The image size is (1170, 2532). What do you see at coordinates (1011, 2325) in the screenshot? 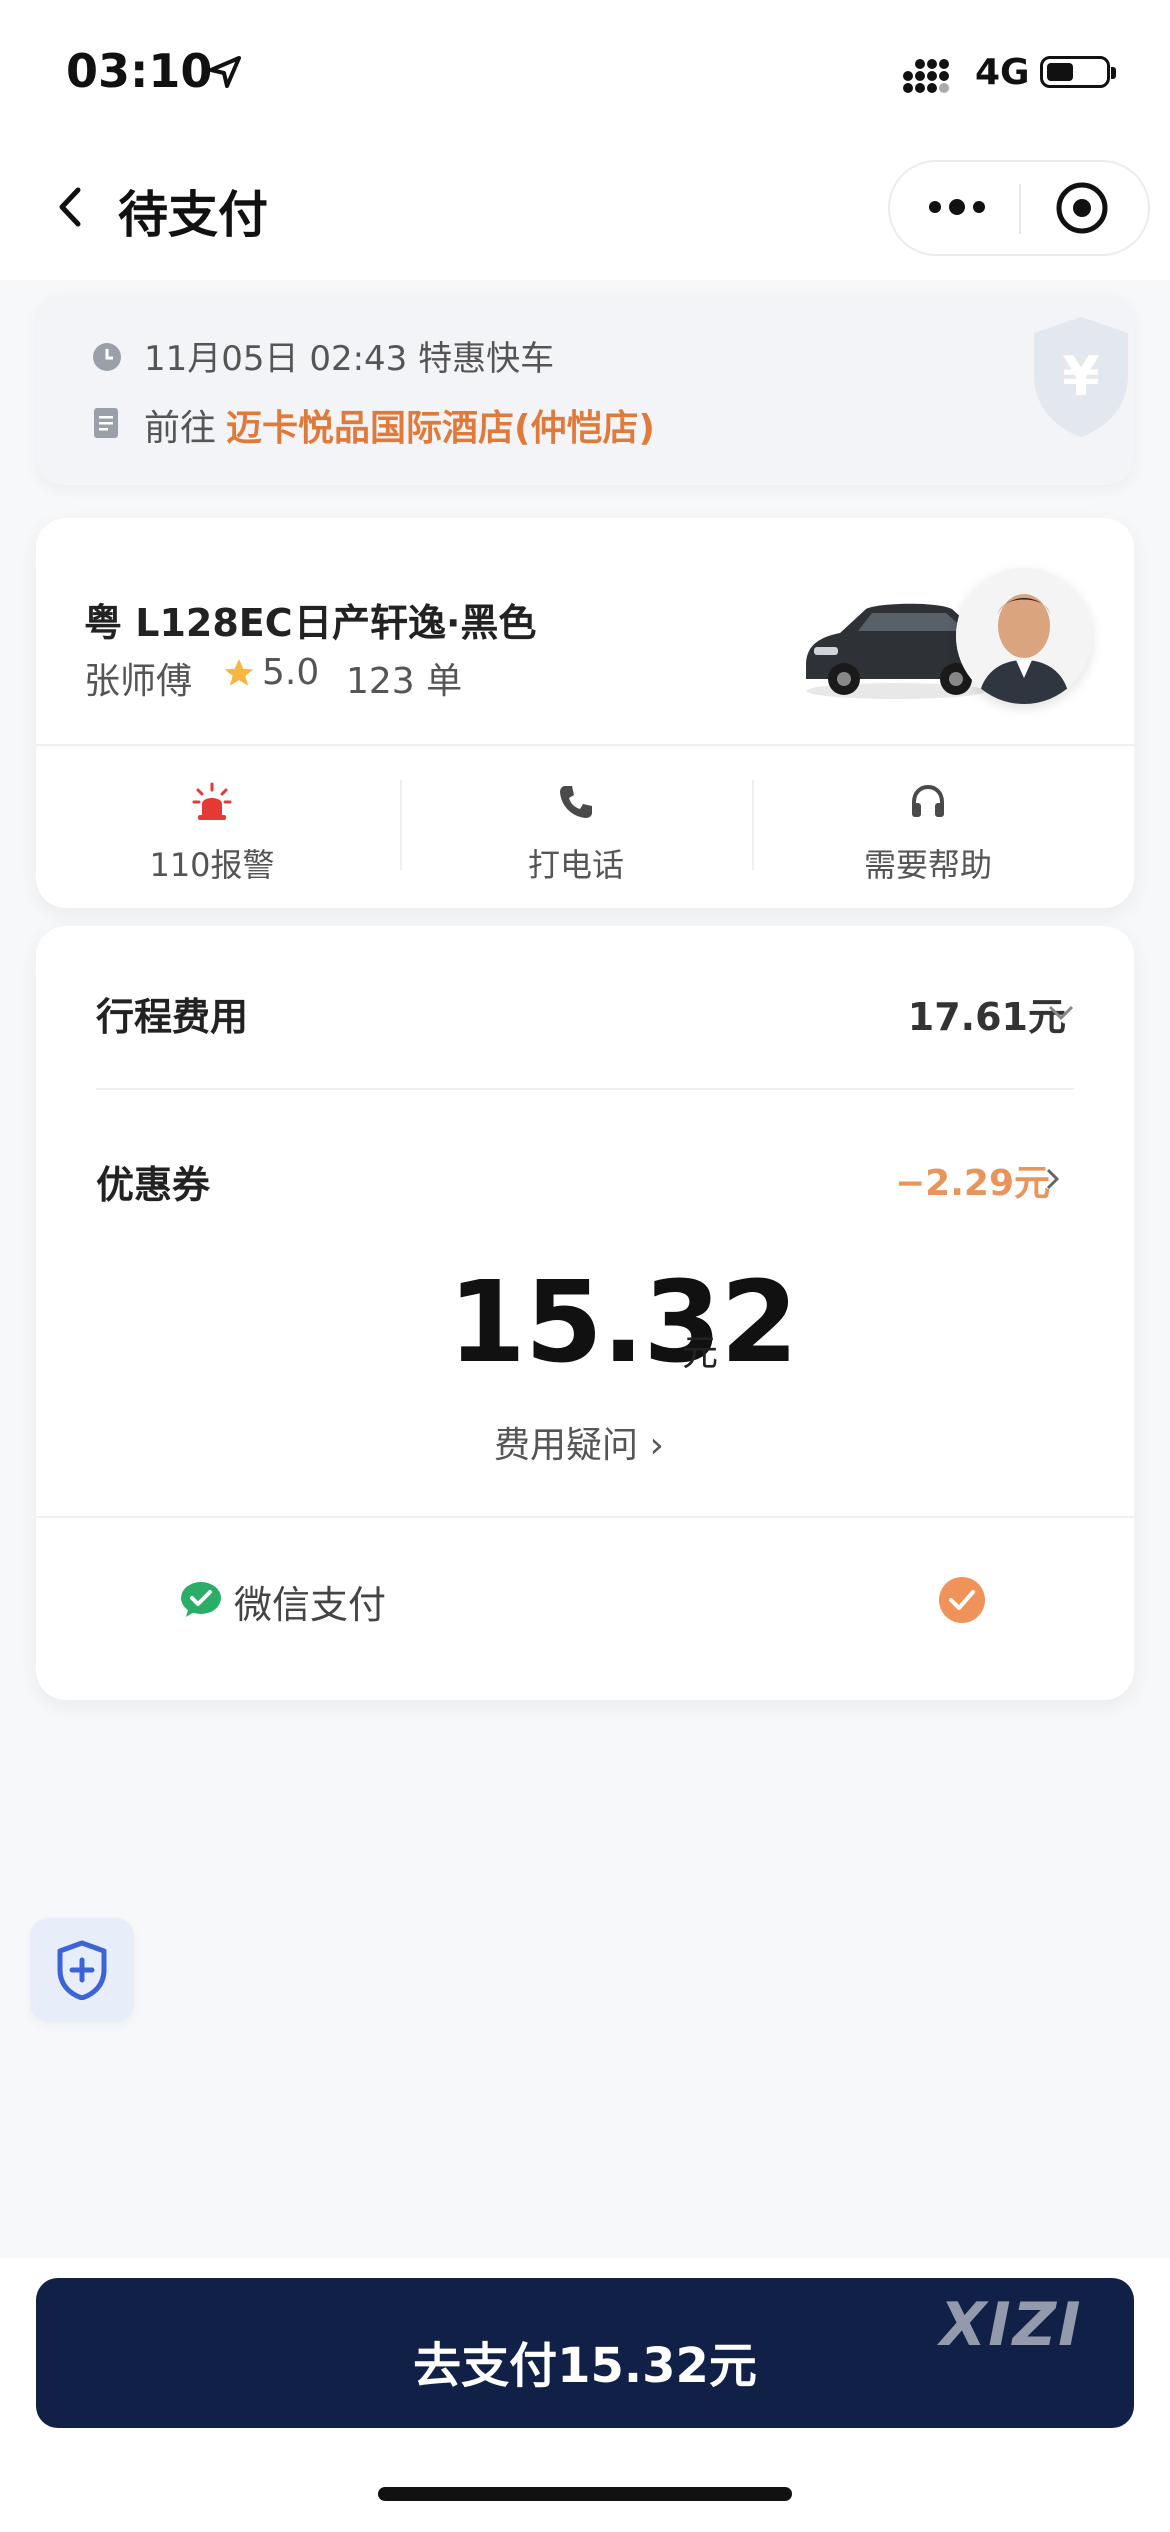
I see `watermark: XIZI` at bounding box center [1011, 2325].